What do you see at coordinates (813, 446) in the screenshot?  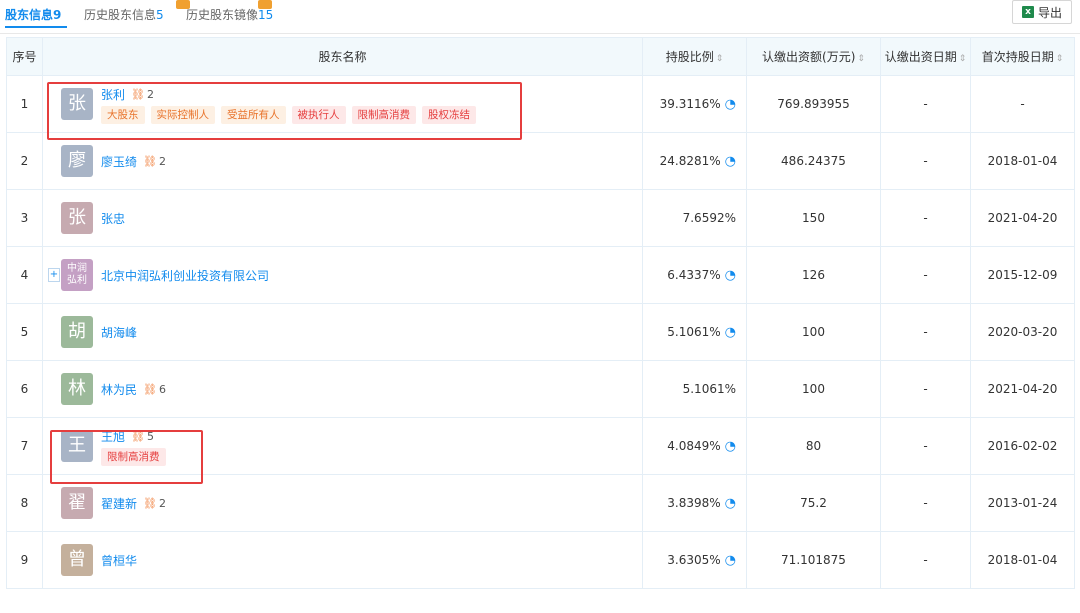 I see `capital-cell: 80` at bounding box center [813, 446].